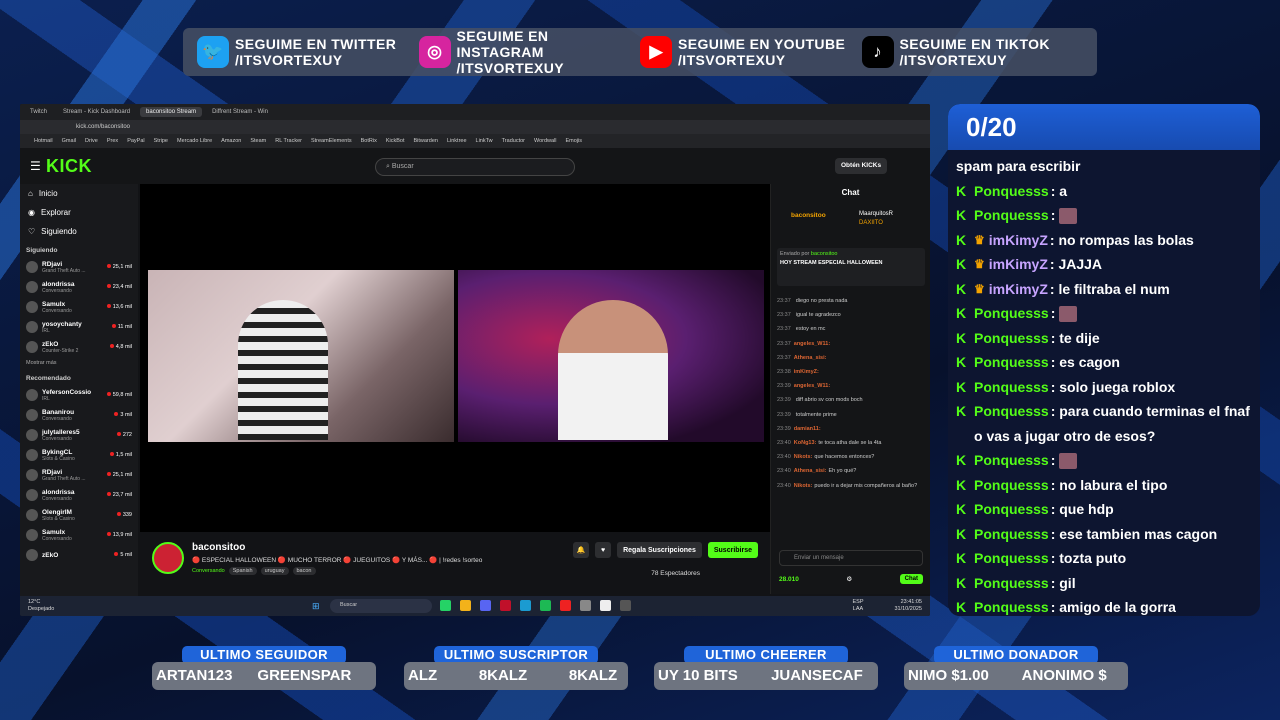  I want to click on discord-icon, so click(485, 605).